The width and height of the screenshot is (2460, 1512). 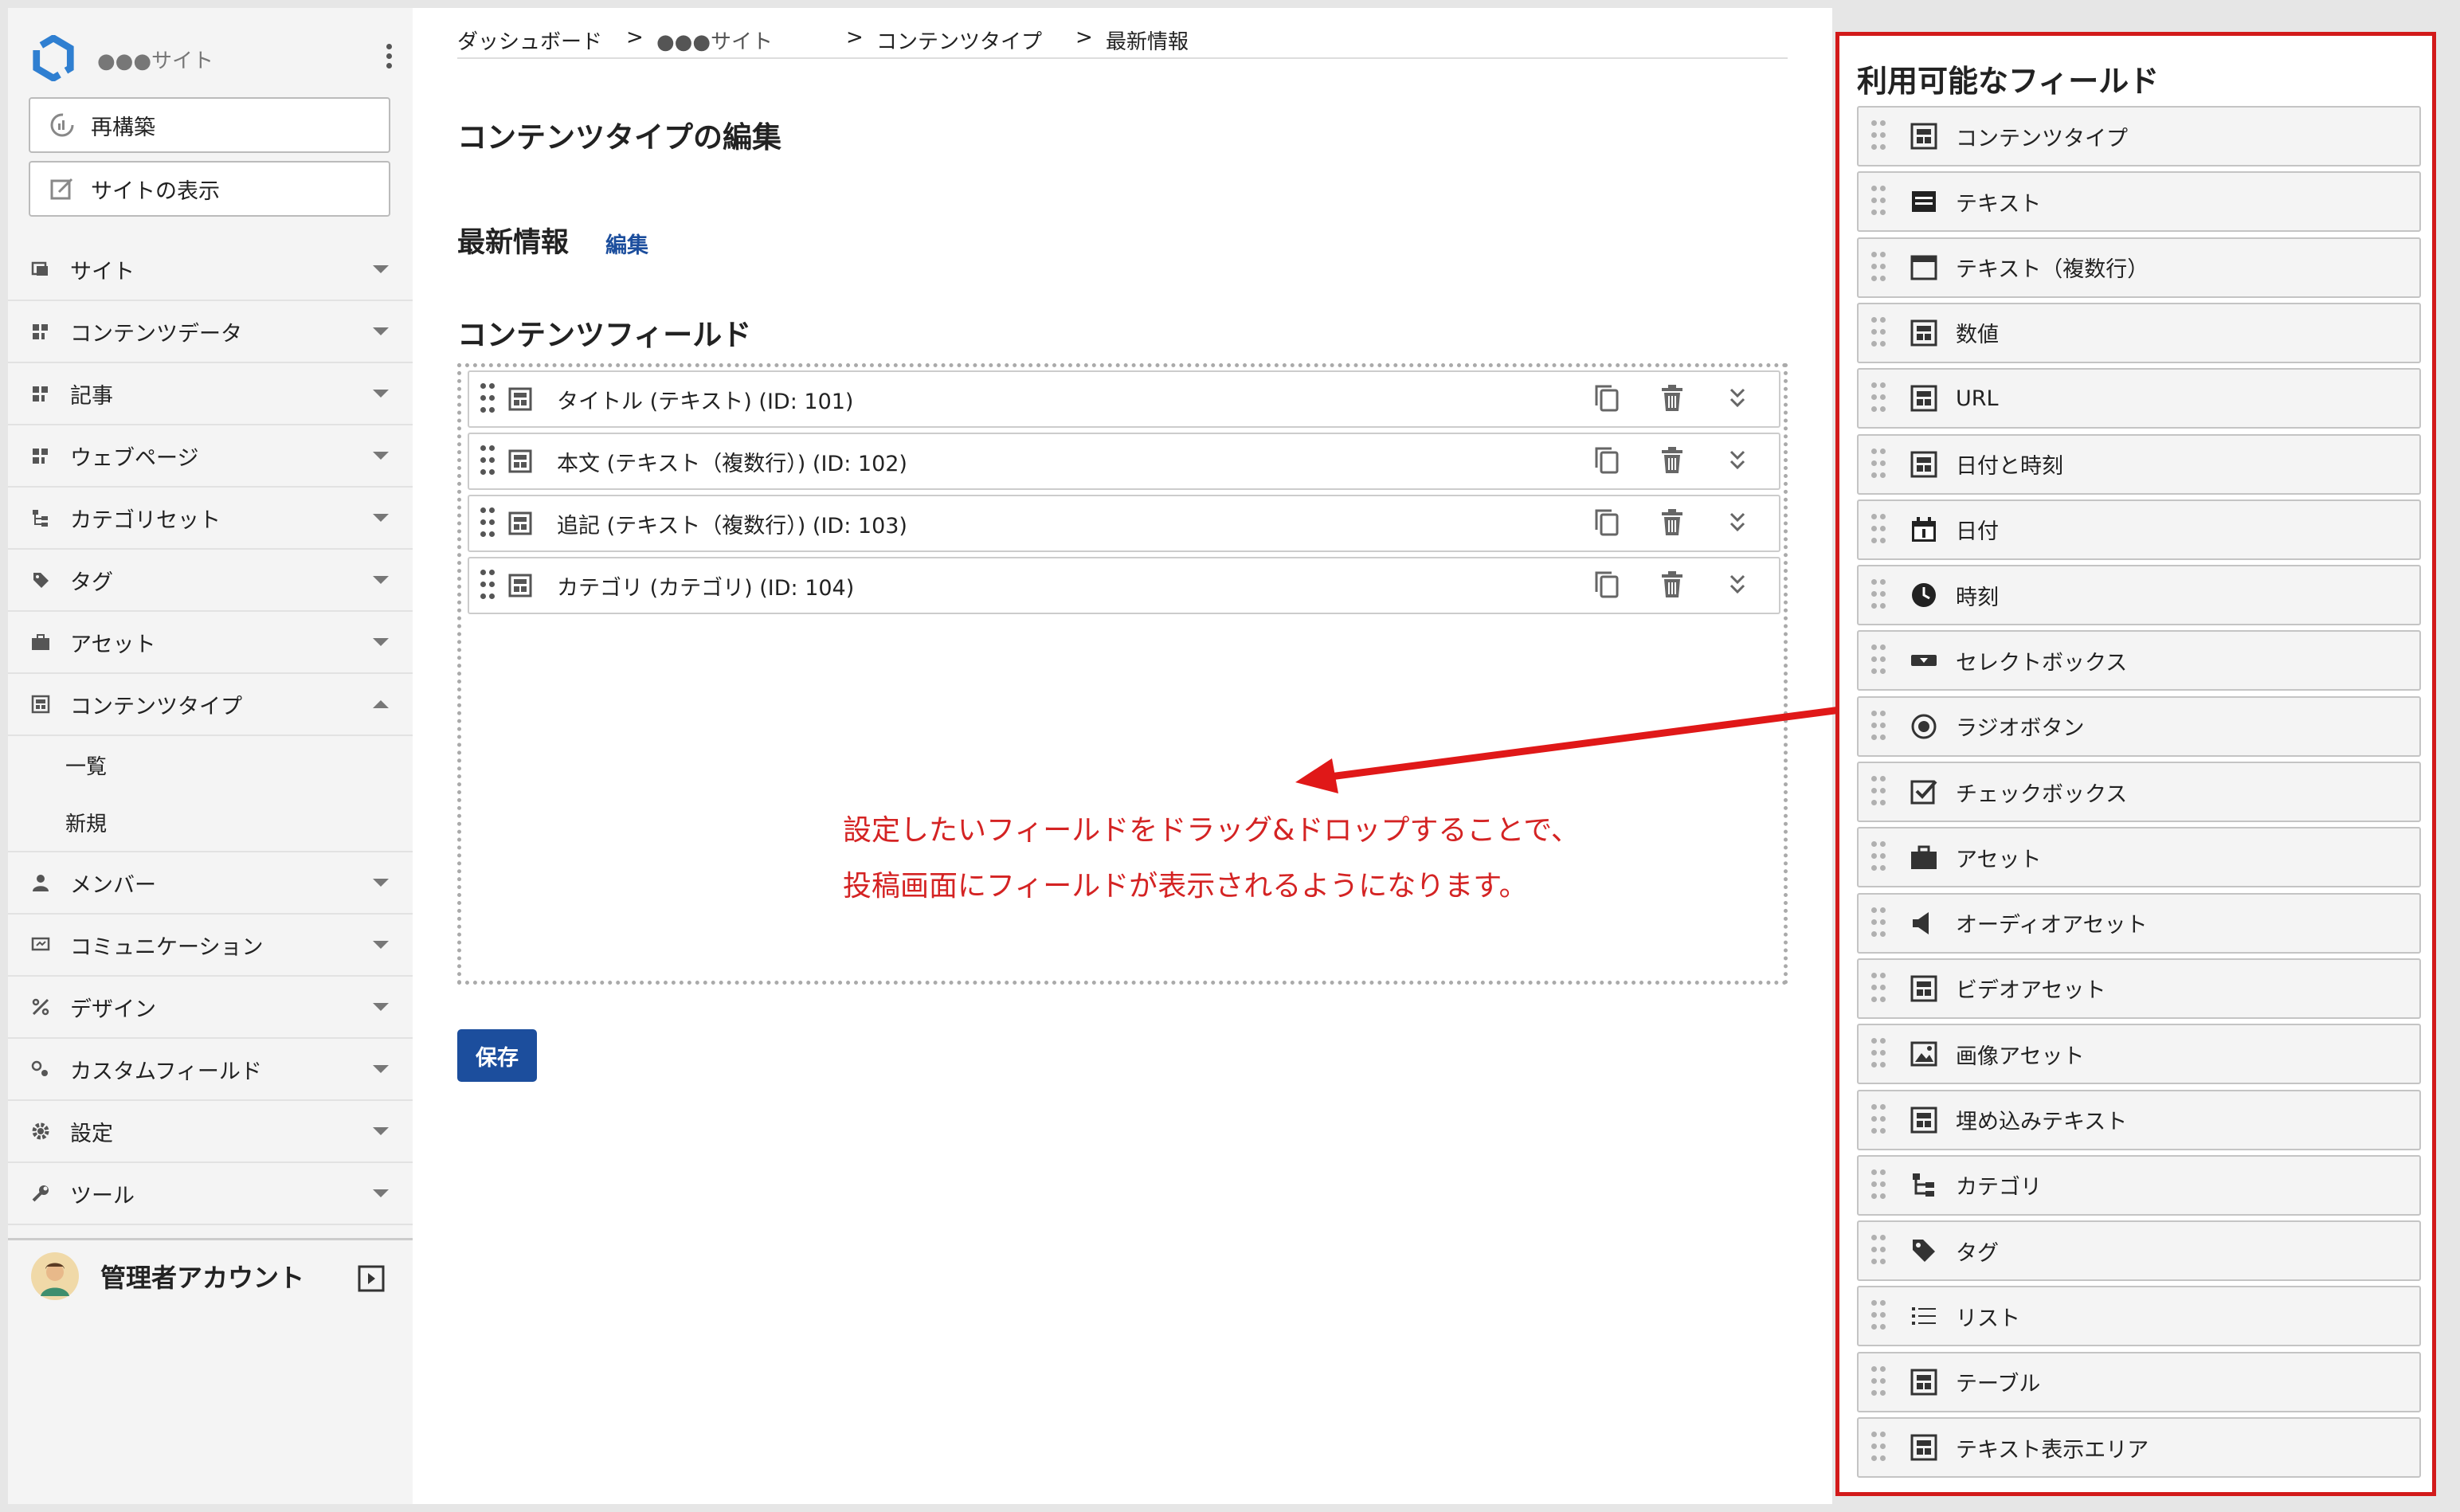 I want to click on external-edit-icon, so click(x=62, y=189).